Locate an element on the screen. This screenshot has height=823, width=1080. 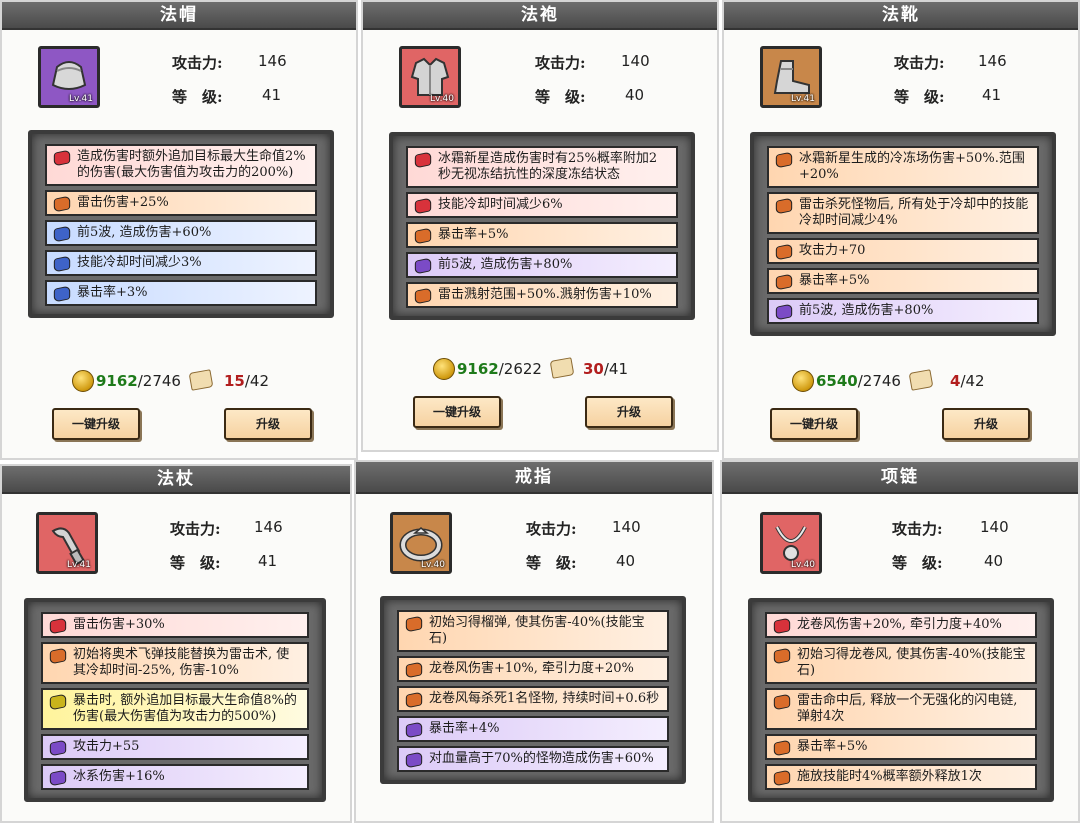
affix-item: 雷击命中后, 释放一个无强化的闪电链, 弹射4次 is located at coordinates (901, 709).